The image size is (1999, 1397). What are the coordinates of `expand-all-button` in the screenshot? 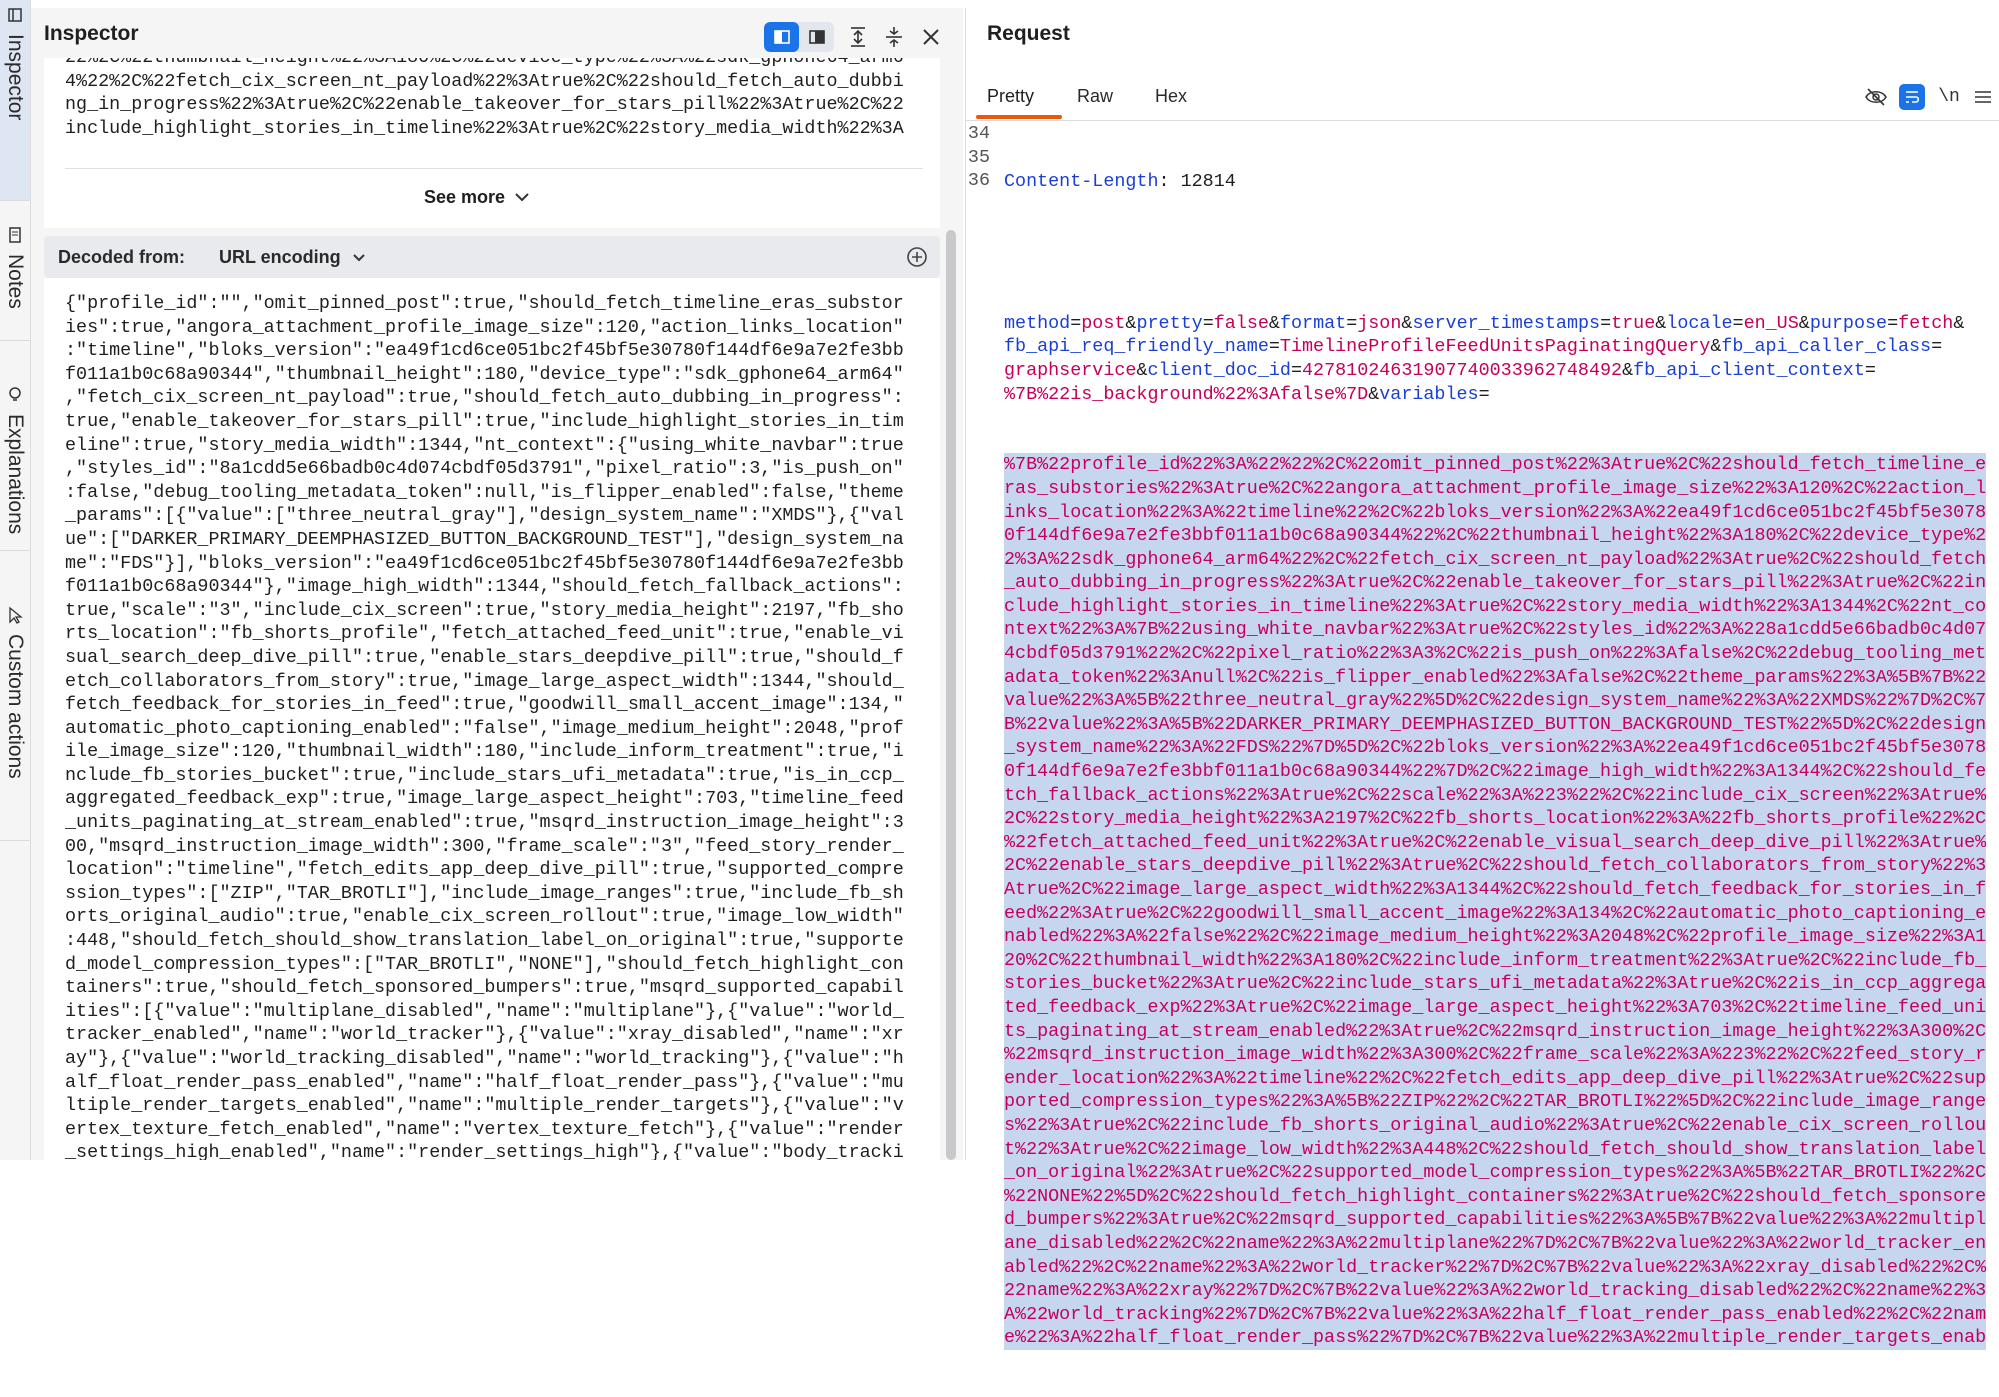 It's located at (858, 37).